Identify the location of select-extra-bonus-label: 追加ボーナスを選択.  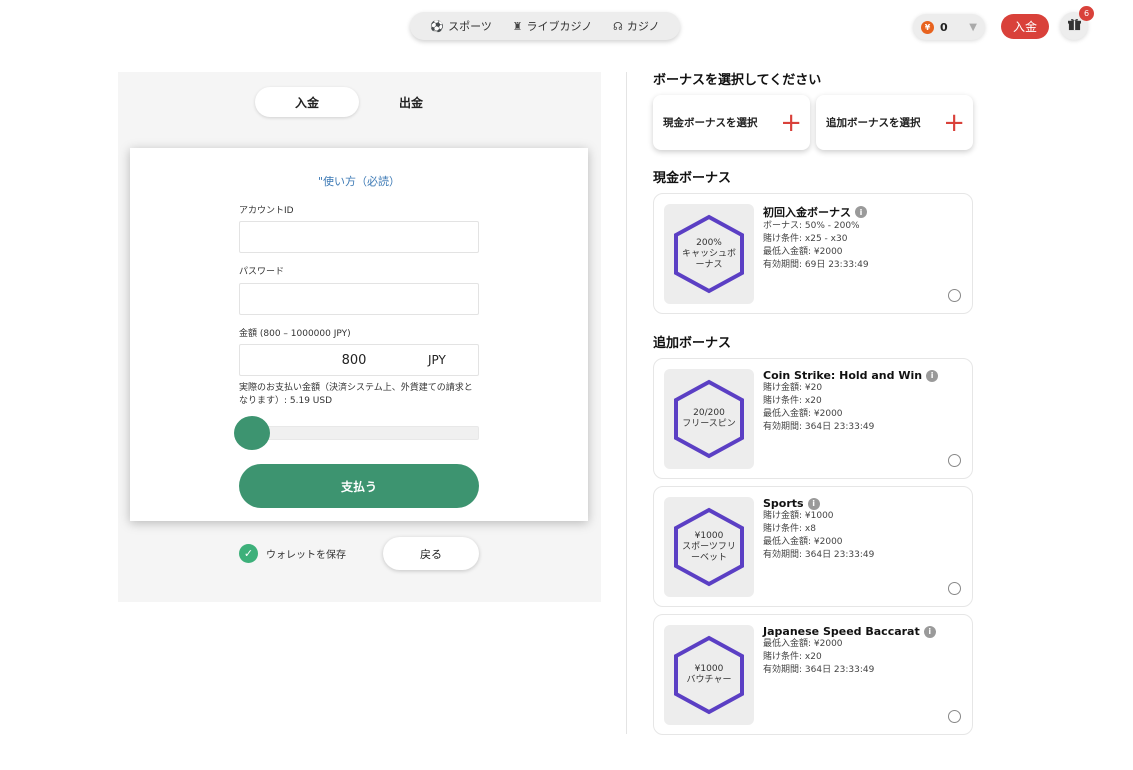
(873, 123).